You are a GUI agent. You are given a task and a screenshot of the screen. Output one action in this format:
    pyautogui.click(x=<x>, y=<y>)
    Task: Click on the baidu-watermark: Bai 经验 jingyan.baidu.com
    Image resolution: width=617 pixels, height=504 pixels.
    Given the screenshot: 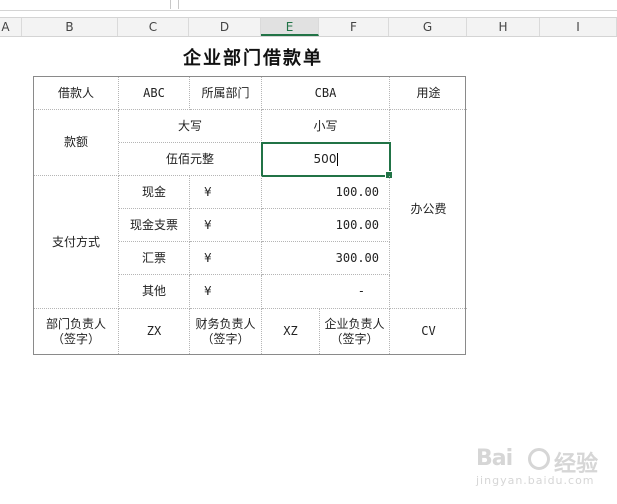 What is the action you would take?
    pyautogui.click(x=541, y=471)
    